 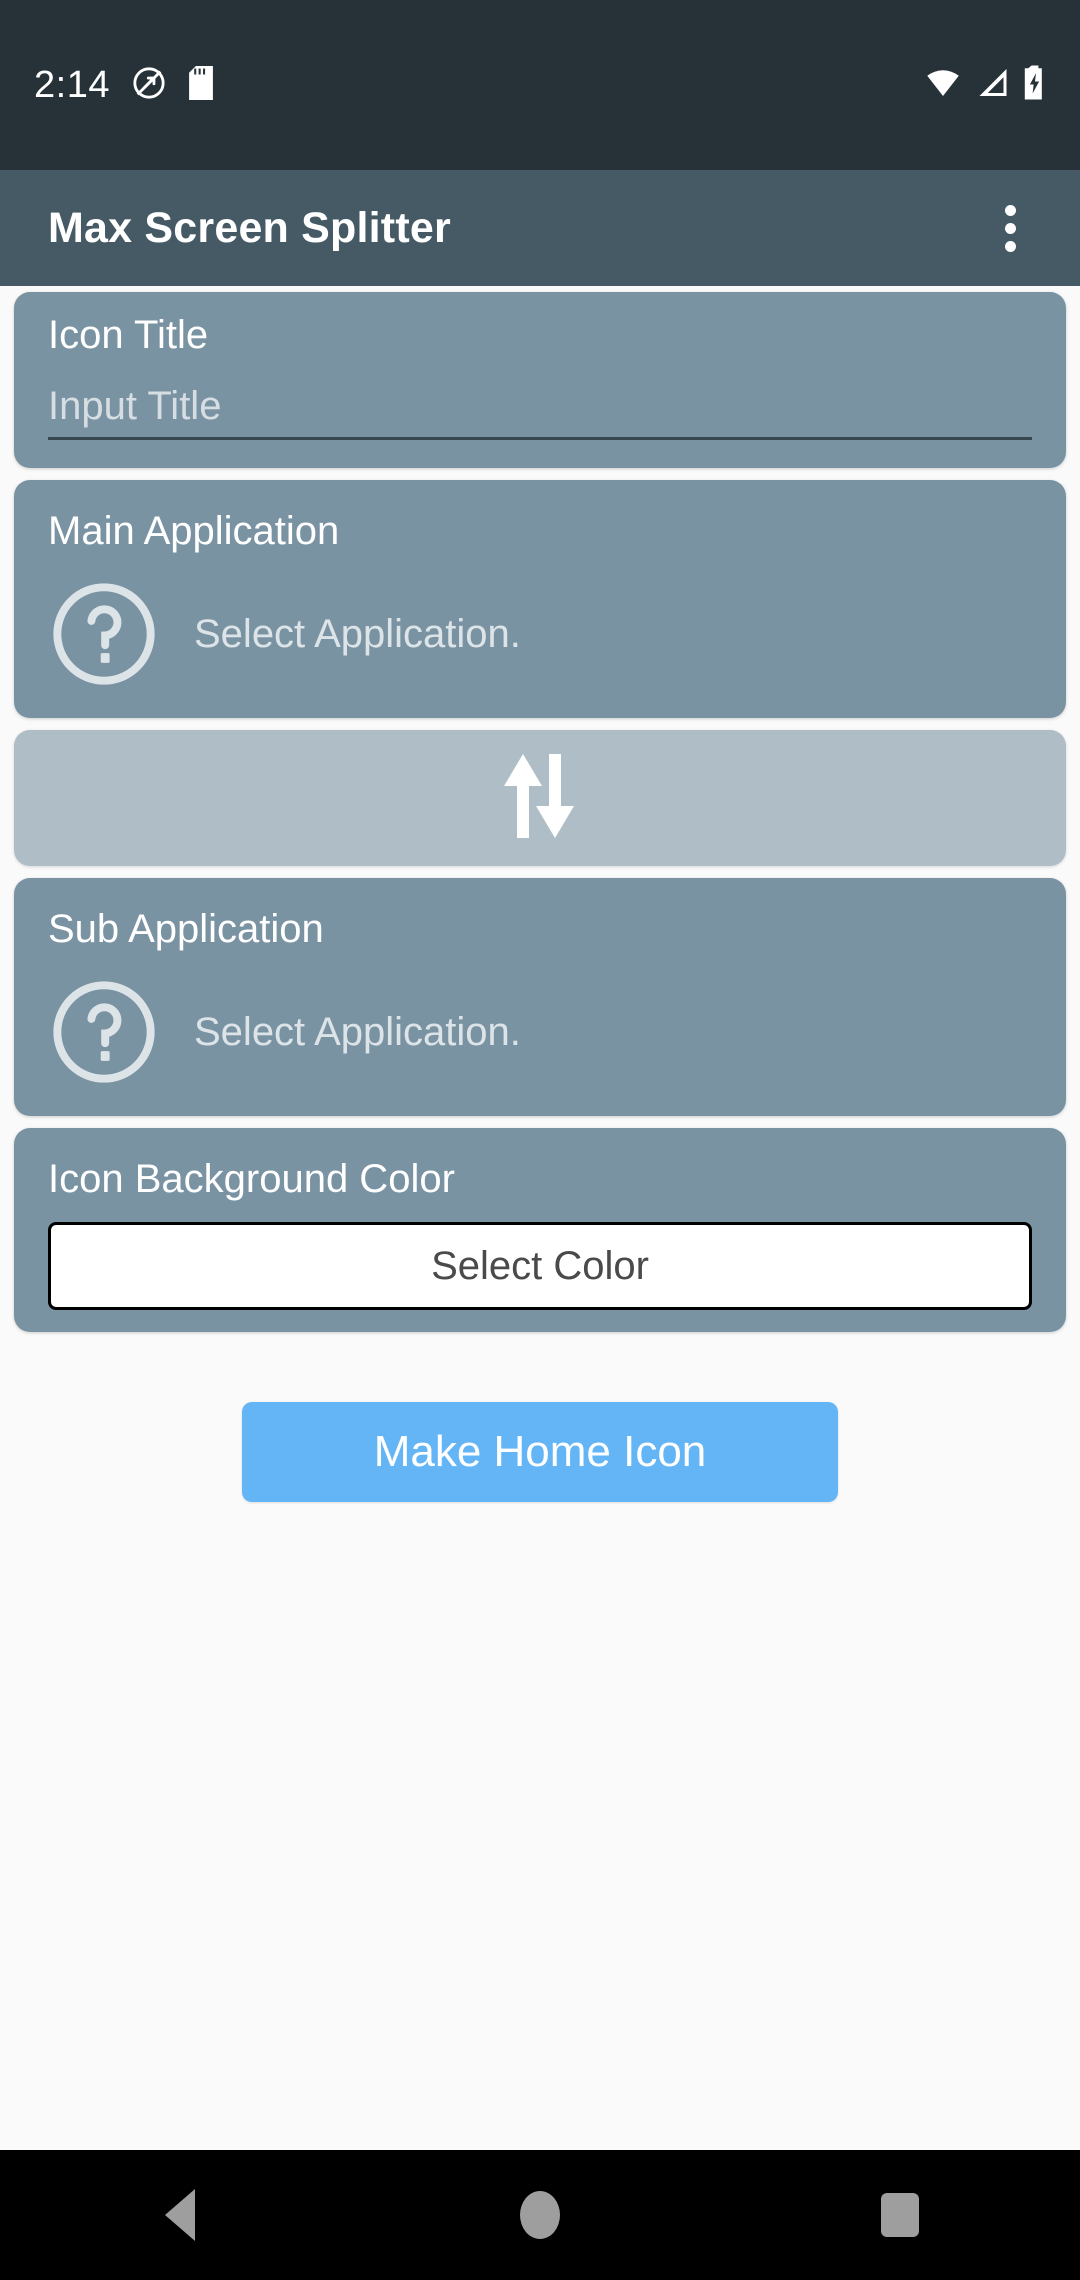 I want to click on status-bar: 2:14, so click(x=540, y=85).